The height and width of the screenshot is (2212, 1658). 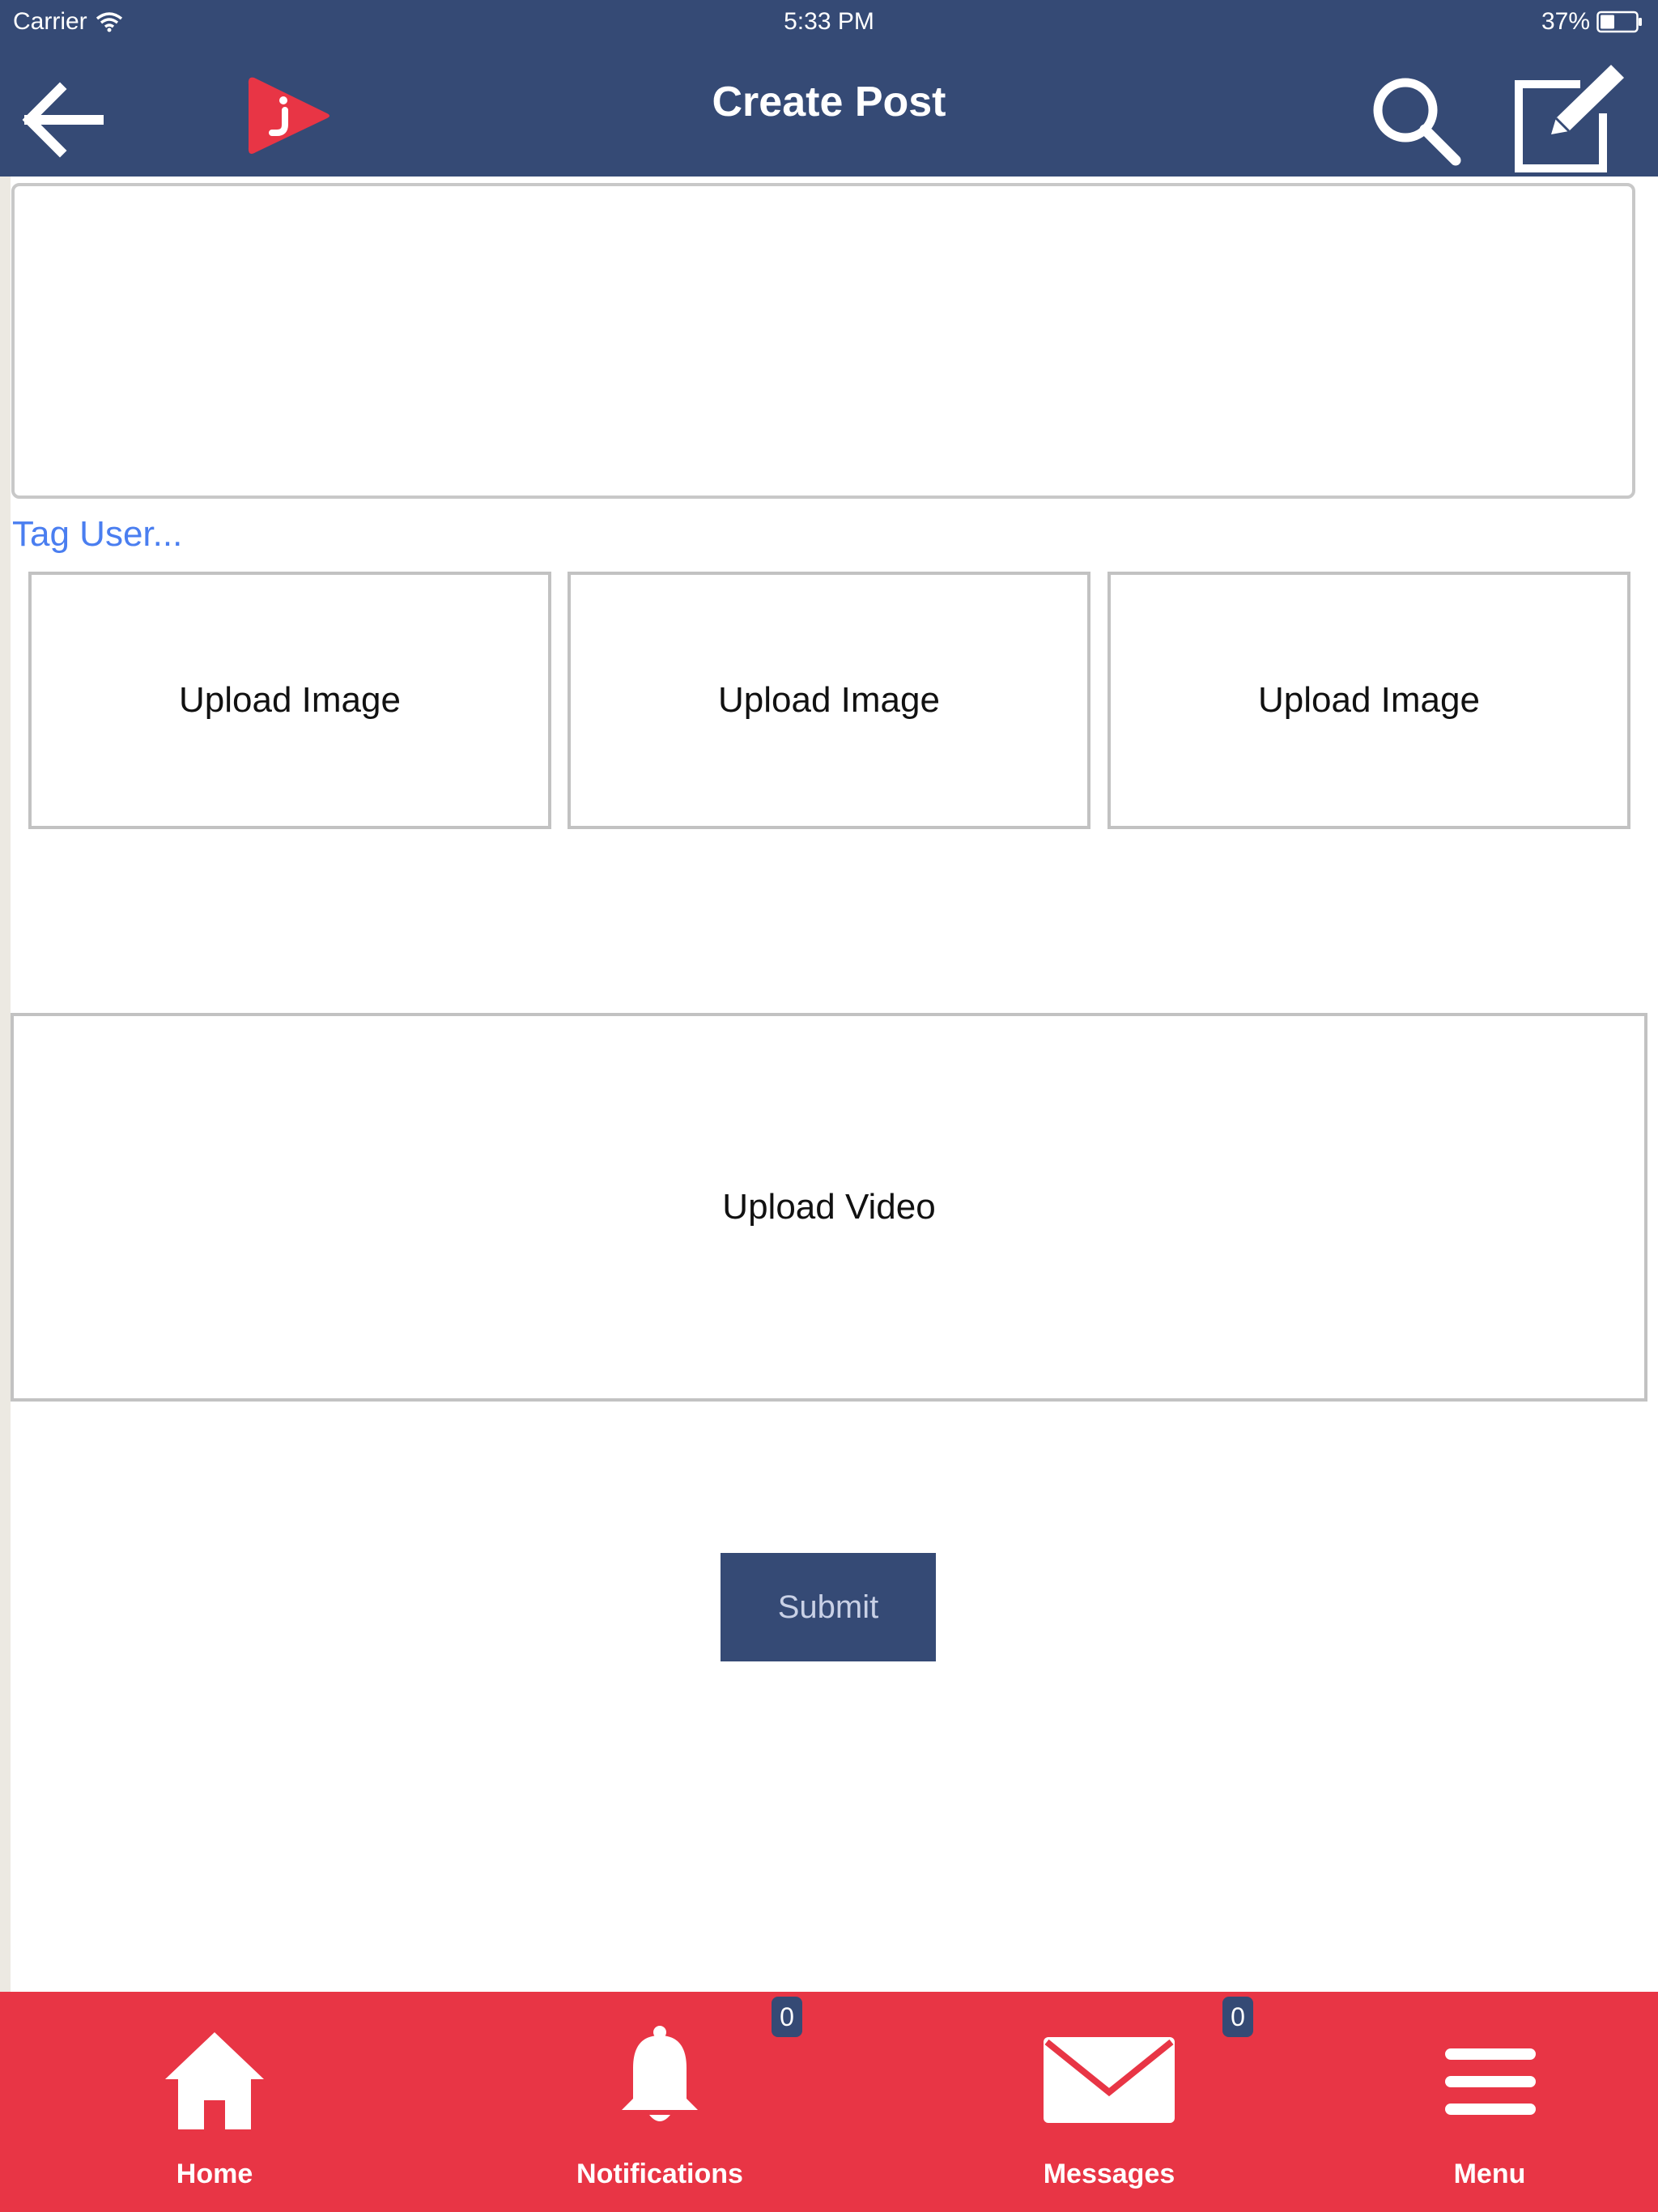 I want to click on compose-button, so click(x=1568, y=117).